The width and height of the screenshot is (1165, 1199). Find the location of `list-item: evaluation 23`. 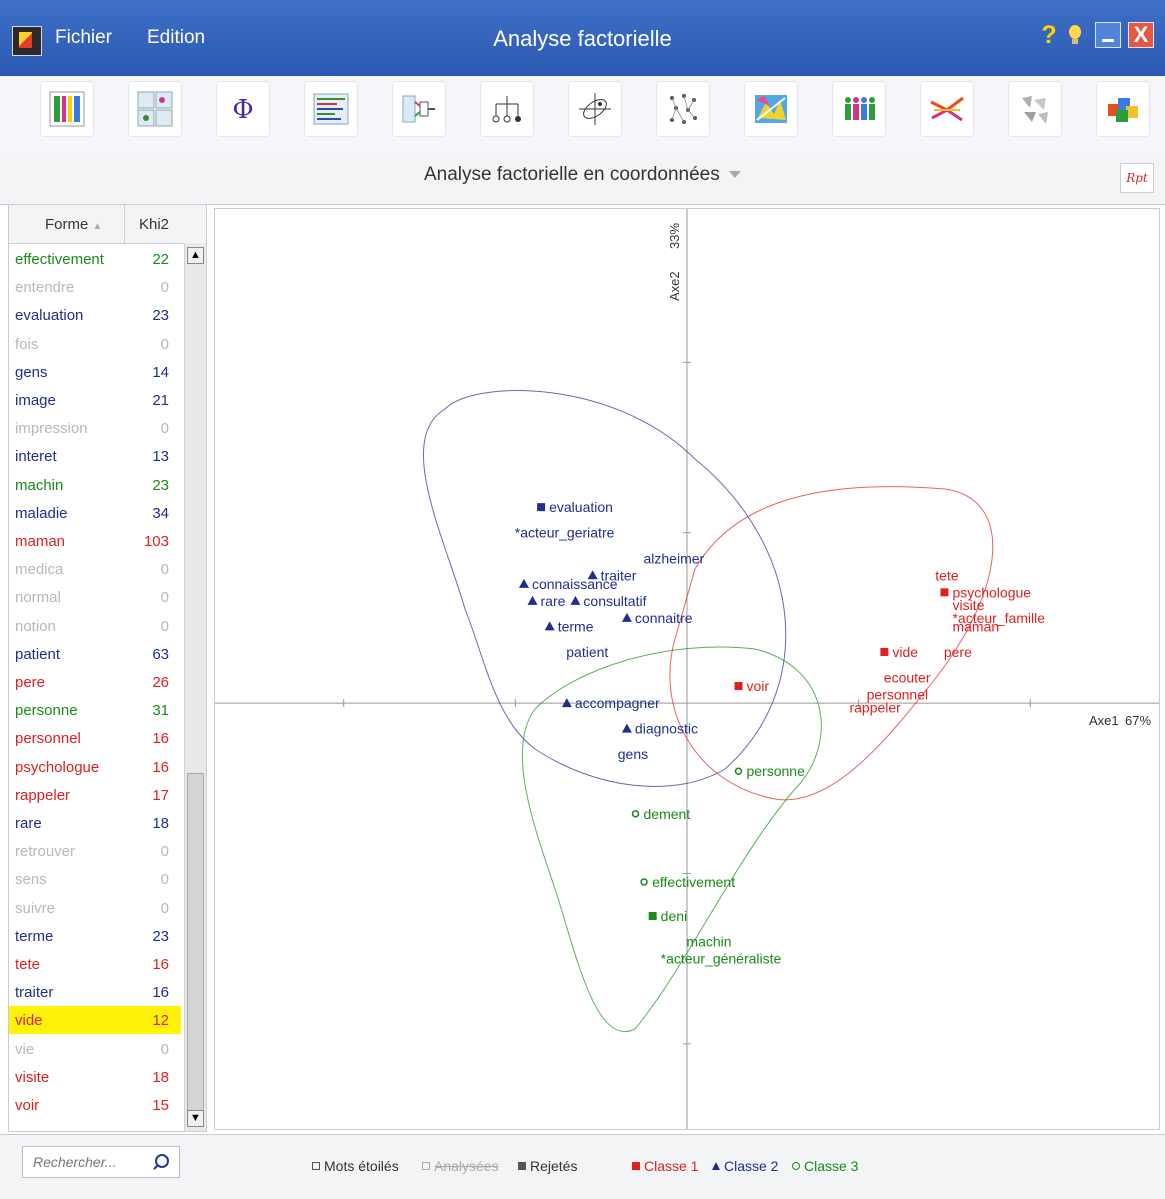

list-item: evaluation 23 is located at coordinates (95, 315).